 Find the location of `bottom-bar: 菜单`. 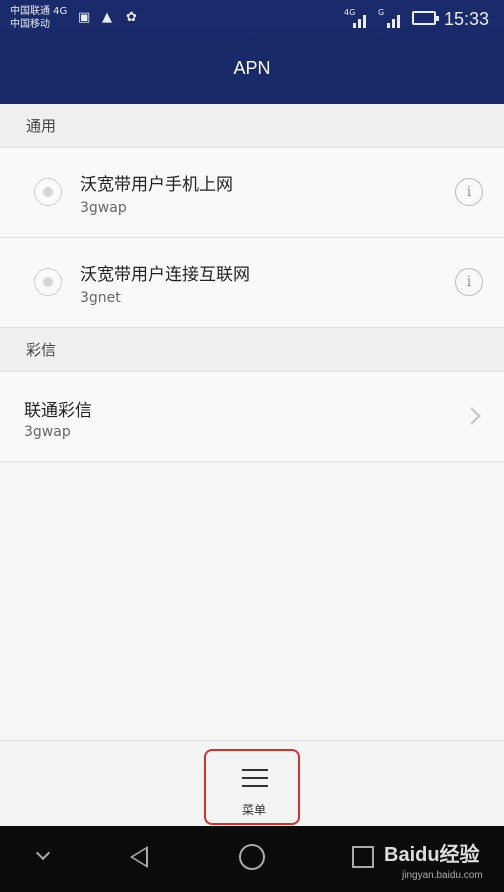

bottom-bar: 菜单 is located at coordinates (252, 783).